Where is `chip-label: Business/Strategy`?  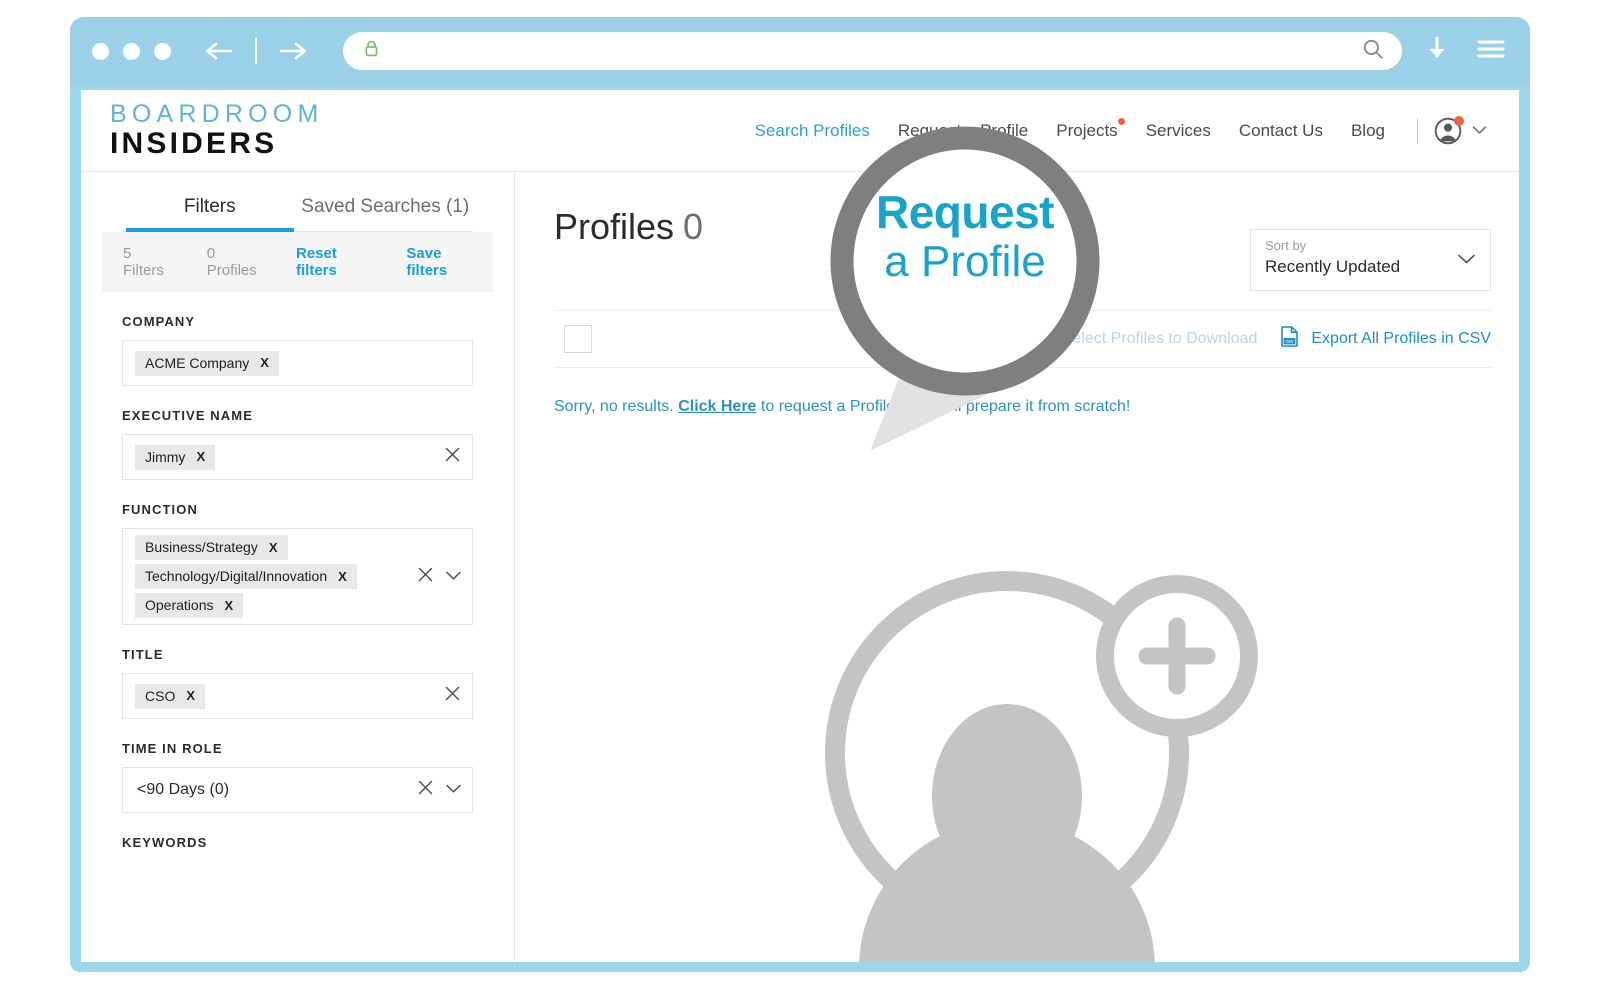 chip-label: Business/Strategy is located at coordinates (201, 547).